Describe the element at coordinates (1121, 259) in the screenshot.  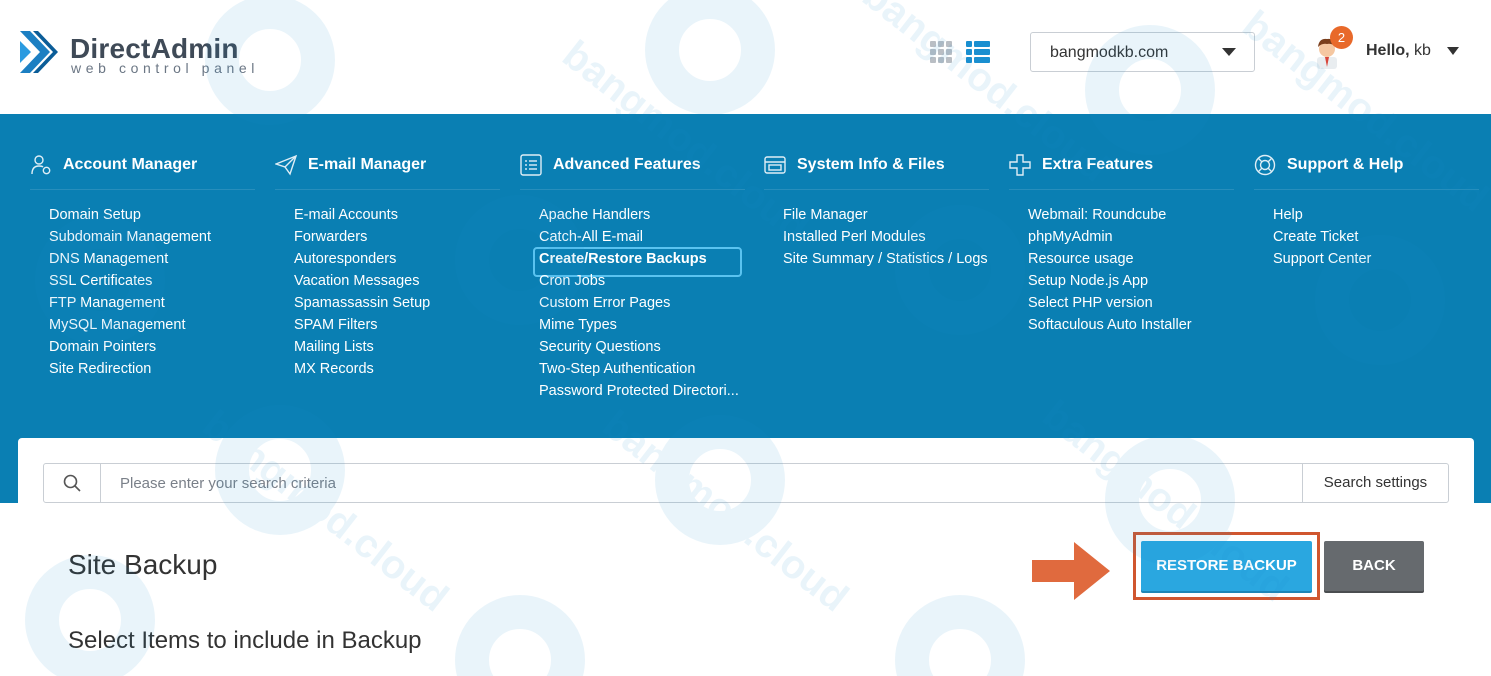
I see `nav-item-resource-usage: Resource usage` at that location.